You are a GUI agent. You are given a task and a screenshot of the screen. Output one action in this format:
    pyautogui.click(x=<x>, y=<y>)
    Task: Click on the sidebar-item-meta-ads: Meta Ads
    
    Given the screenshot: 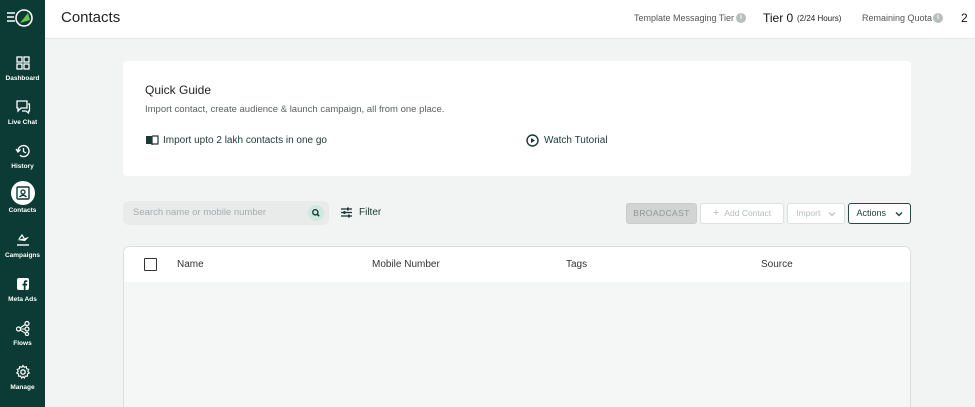 What is the action you would take?
    pyautogui.click(x=22, y=296)
    